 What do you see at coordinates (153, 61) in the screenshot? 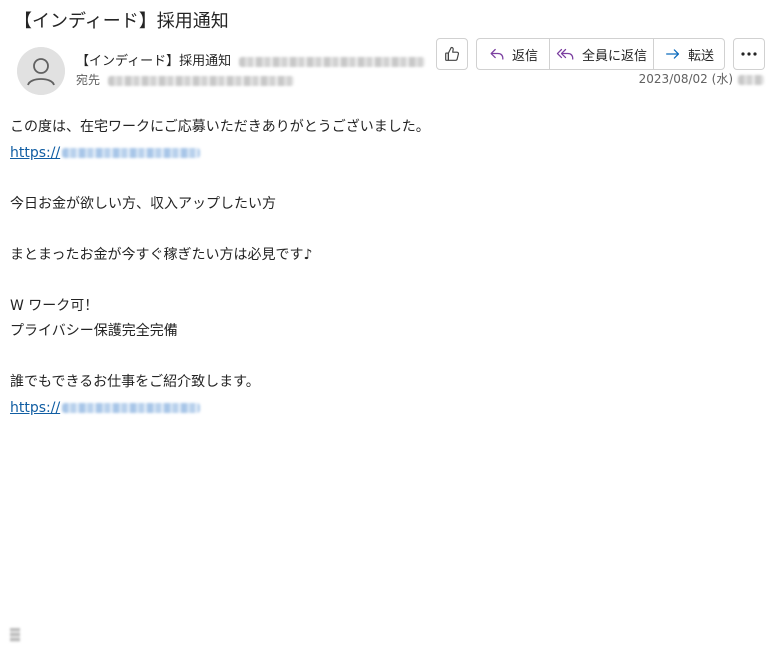
I see `sender-name: 【インディード】採用通知` at bounding box center [153, 61].